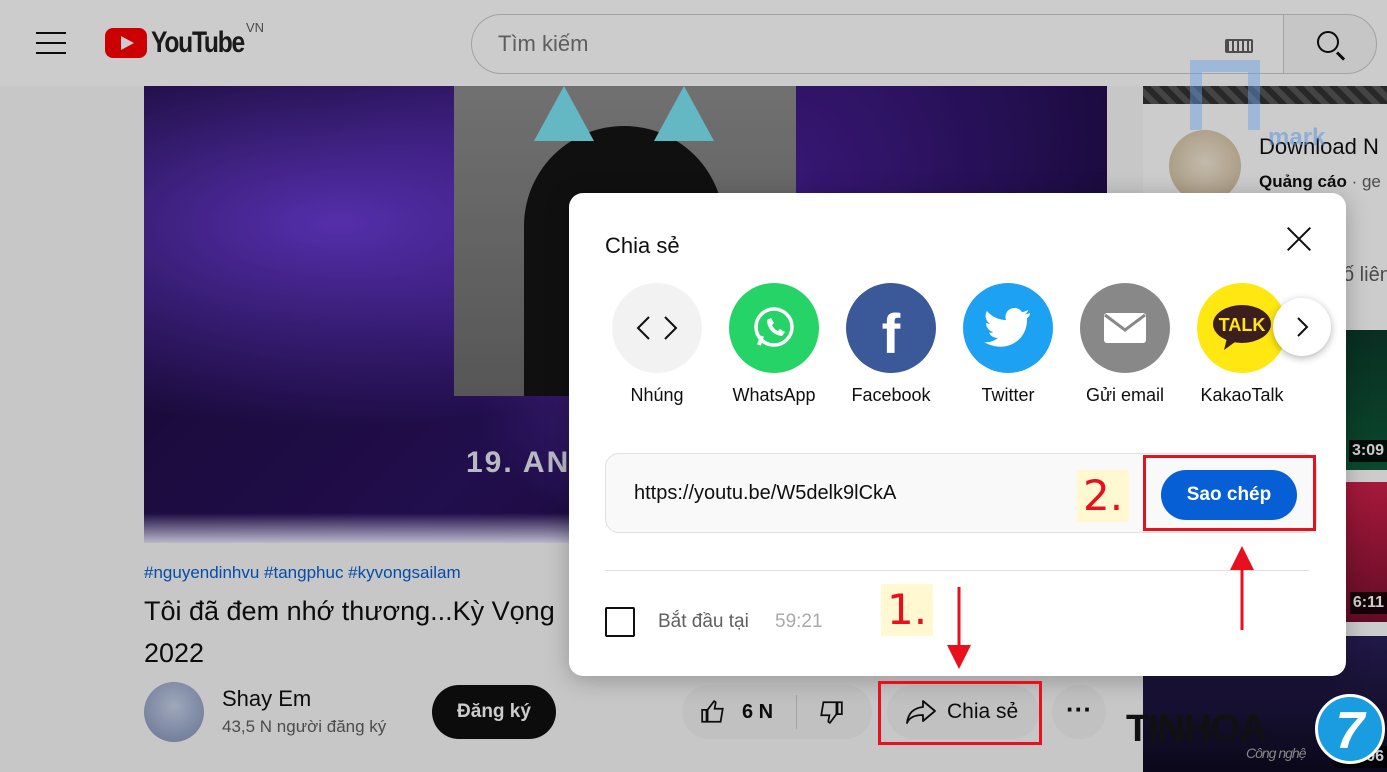 The image size is (1387, 772). What do you see at coordinates (959, 628) in the screenshot?
I see `step1-arrow-icon` at bounding box center [959, 628].